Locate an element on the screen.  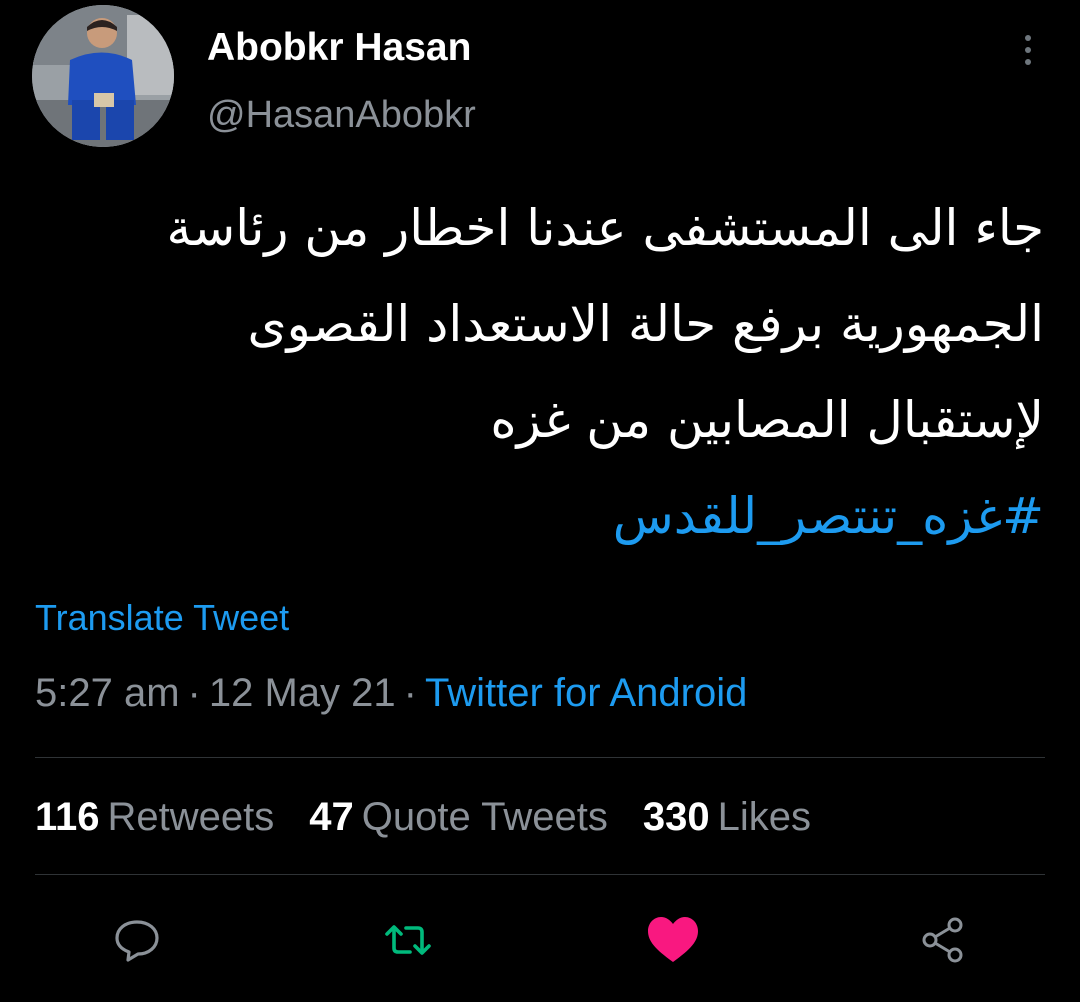
retweet-icon is located at coordinates (408, 940).